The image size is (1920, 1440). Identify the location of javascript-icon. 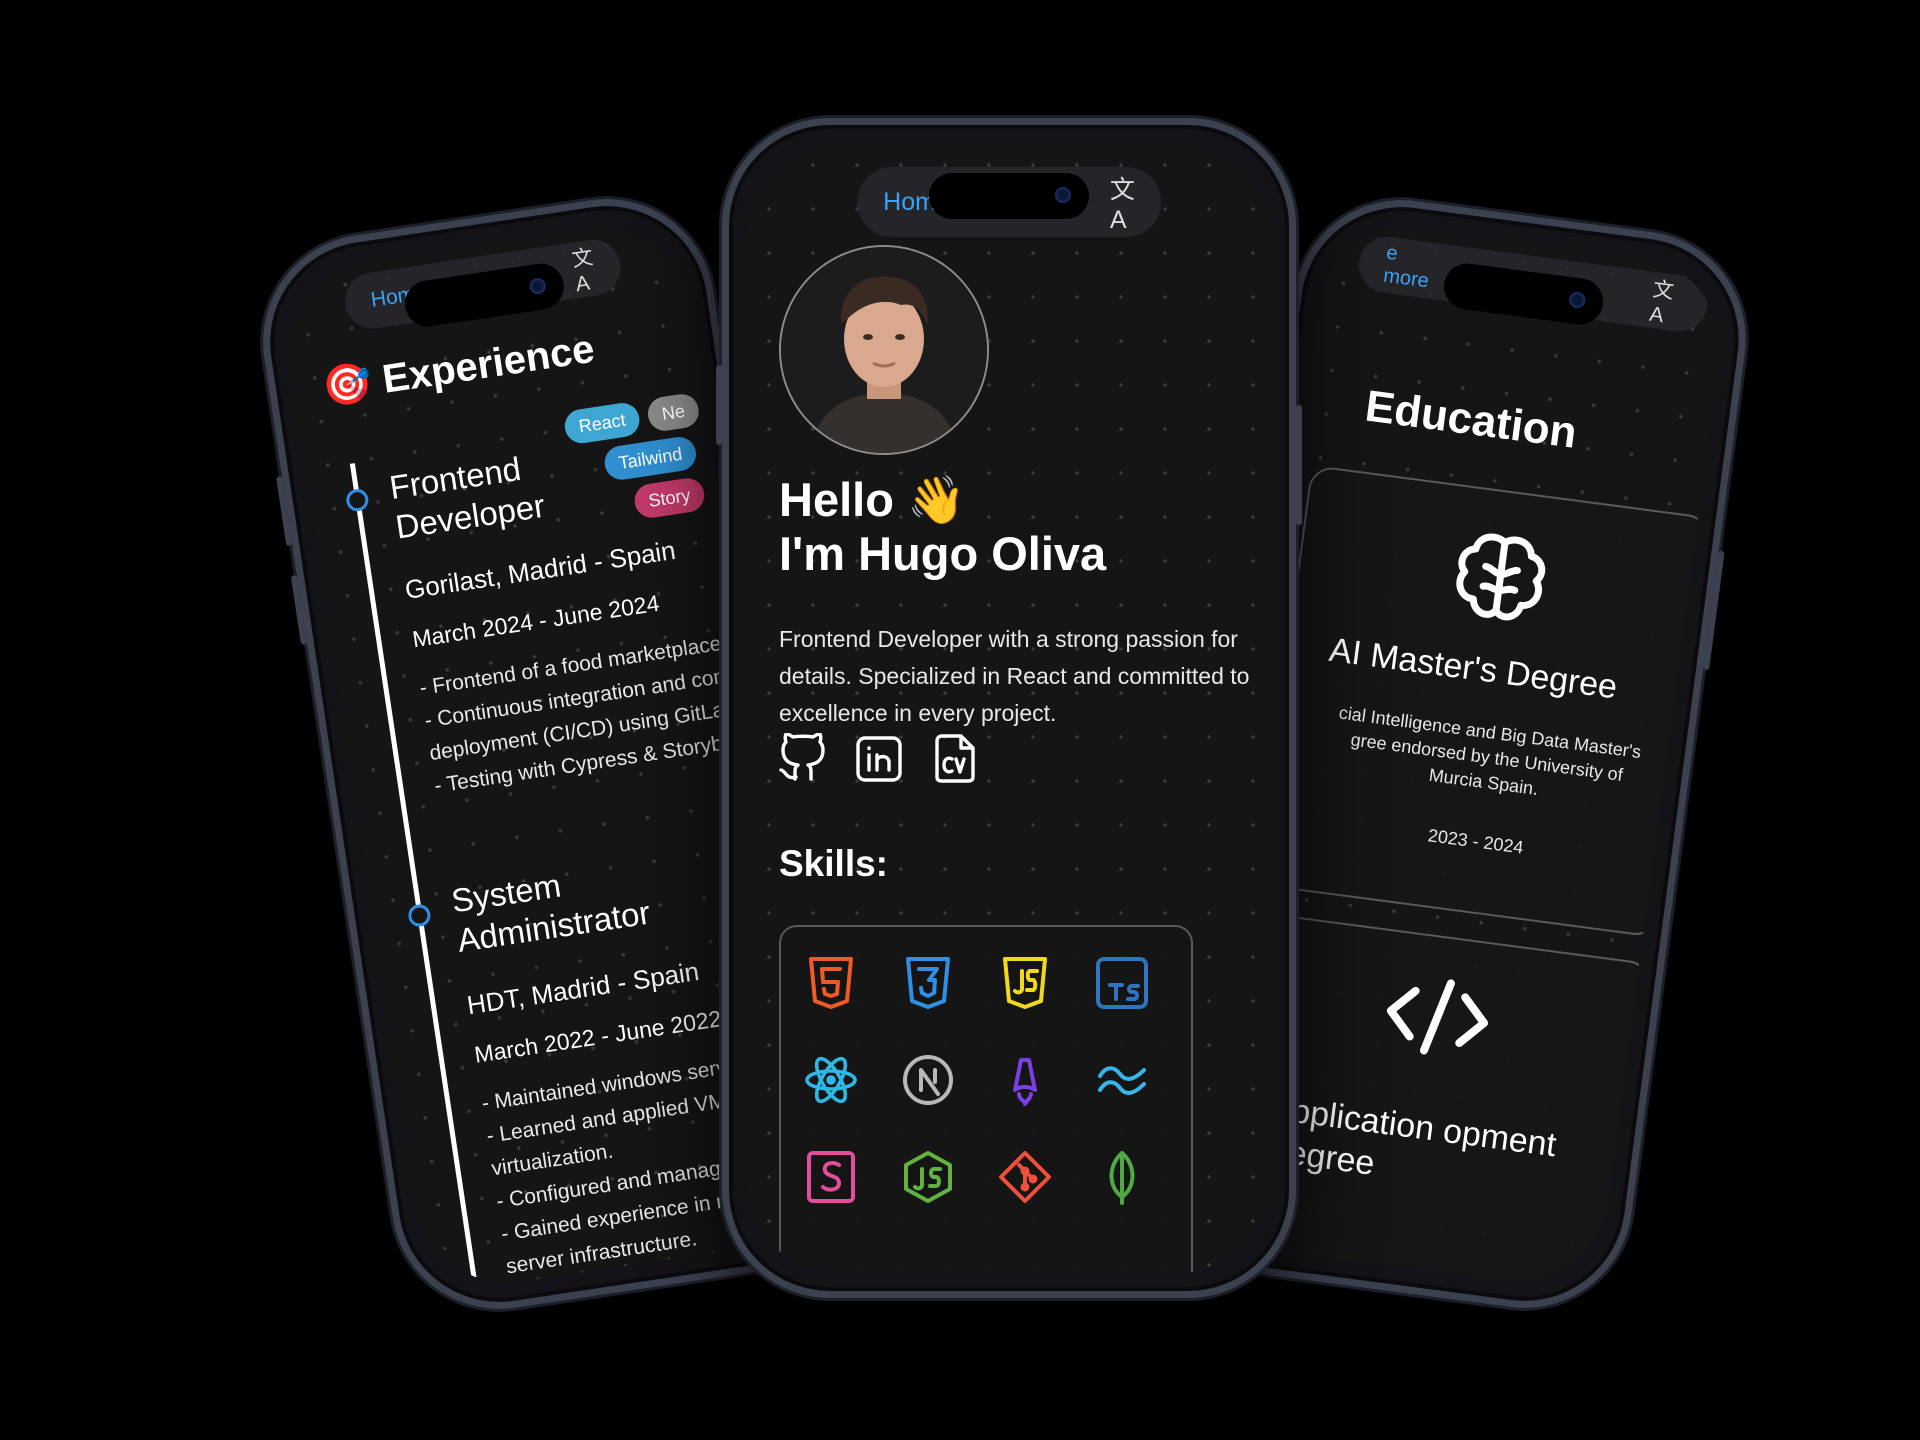
(1025, 983).